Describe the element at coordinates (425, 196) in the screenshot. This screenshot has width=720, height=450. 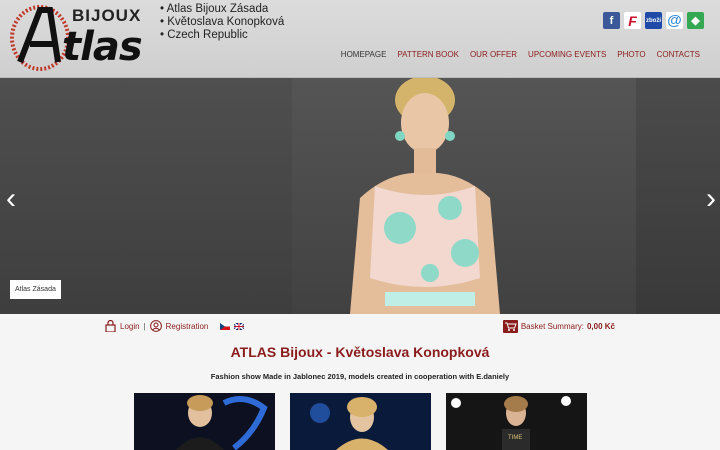
I see `model-photo` at that location.